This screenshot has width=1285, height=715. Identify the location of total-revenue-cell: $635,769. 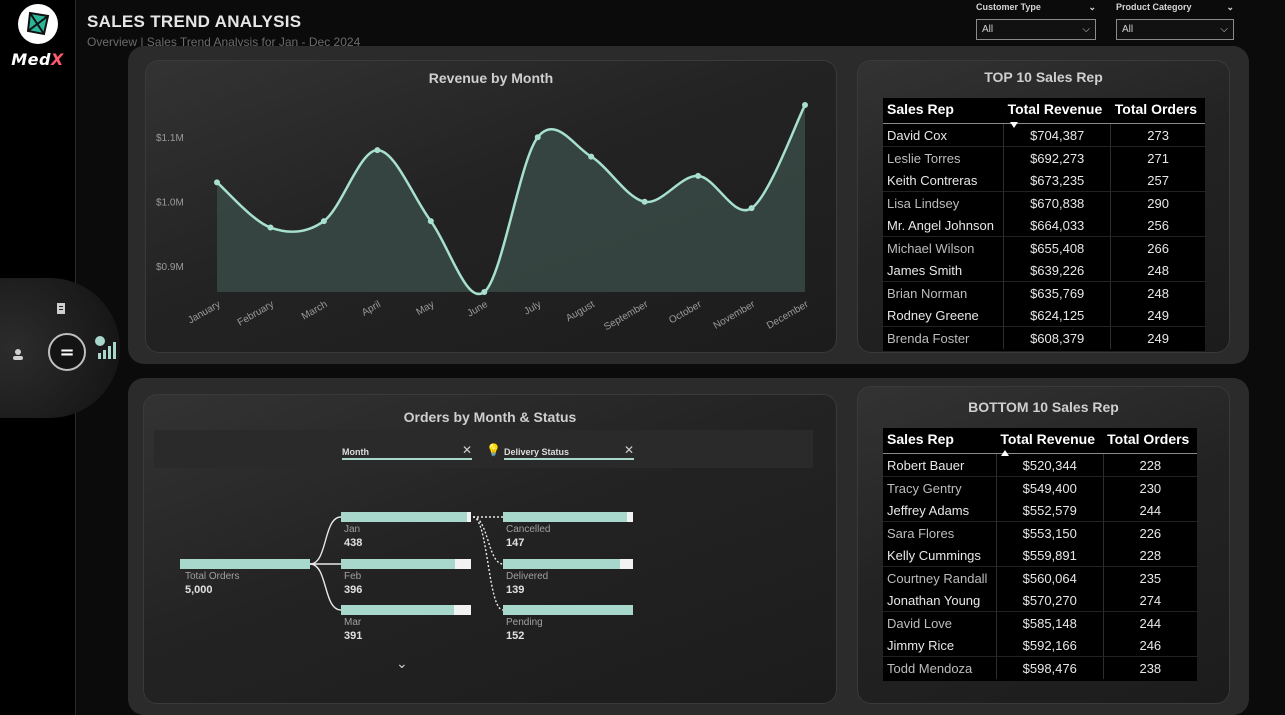
(1057, 292).